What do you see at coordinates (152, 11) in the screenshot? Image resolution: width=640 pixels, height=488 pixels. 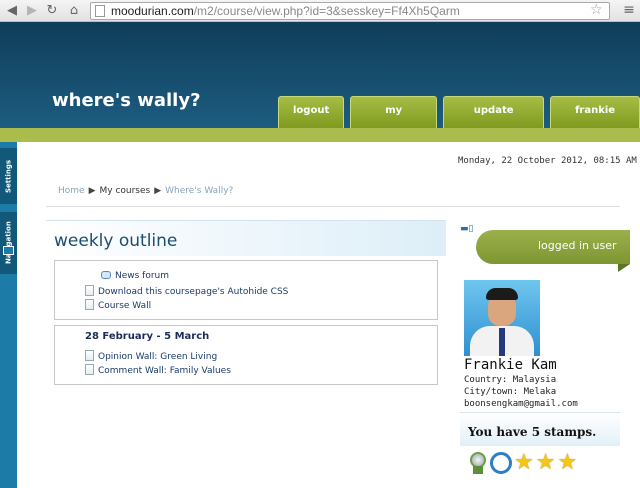 I see `url-host: moodurian.com` at bounding box center [152, 11].